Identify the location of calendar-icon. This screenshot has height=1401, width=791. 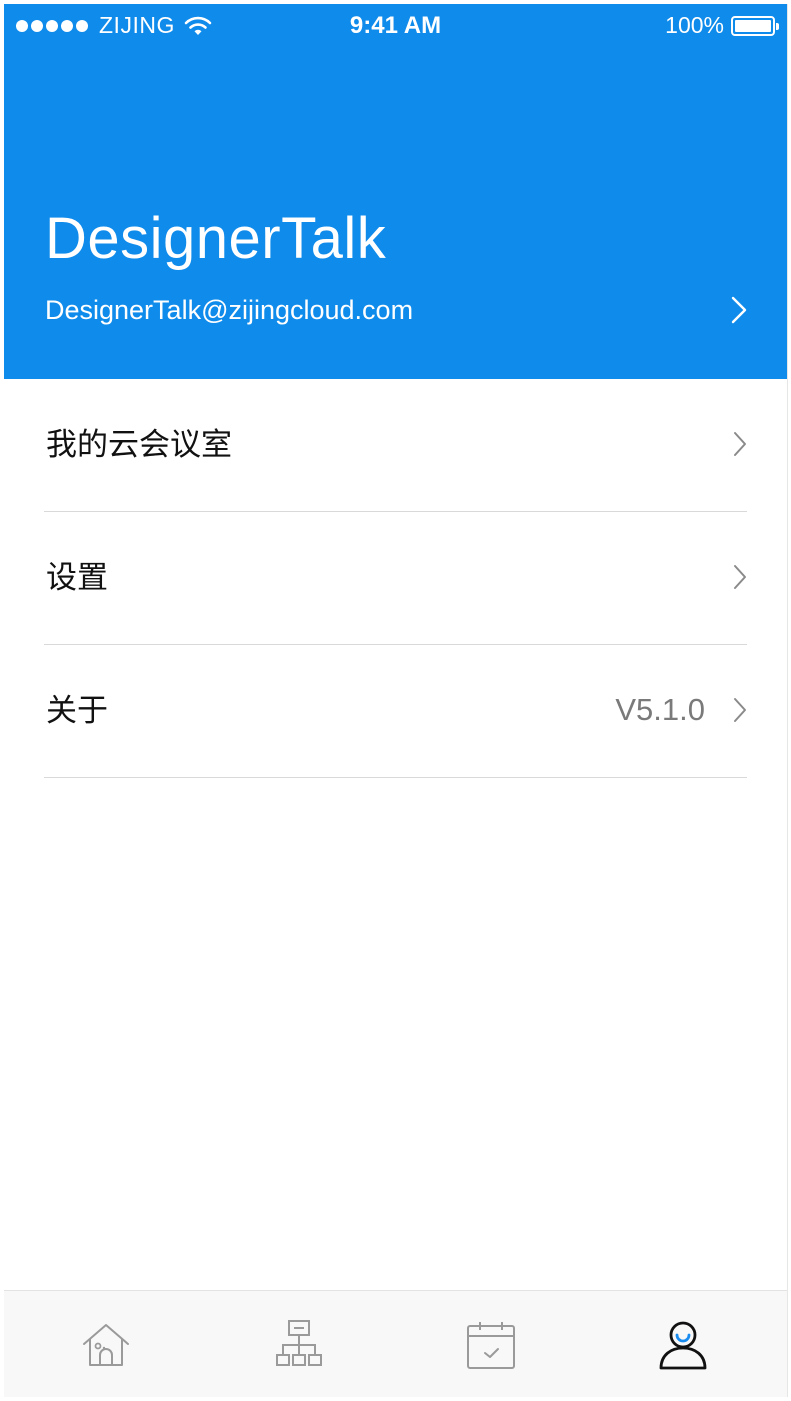
(491, 1345).